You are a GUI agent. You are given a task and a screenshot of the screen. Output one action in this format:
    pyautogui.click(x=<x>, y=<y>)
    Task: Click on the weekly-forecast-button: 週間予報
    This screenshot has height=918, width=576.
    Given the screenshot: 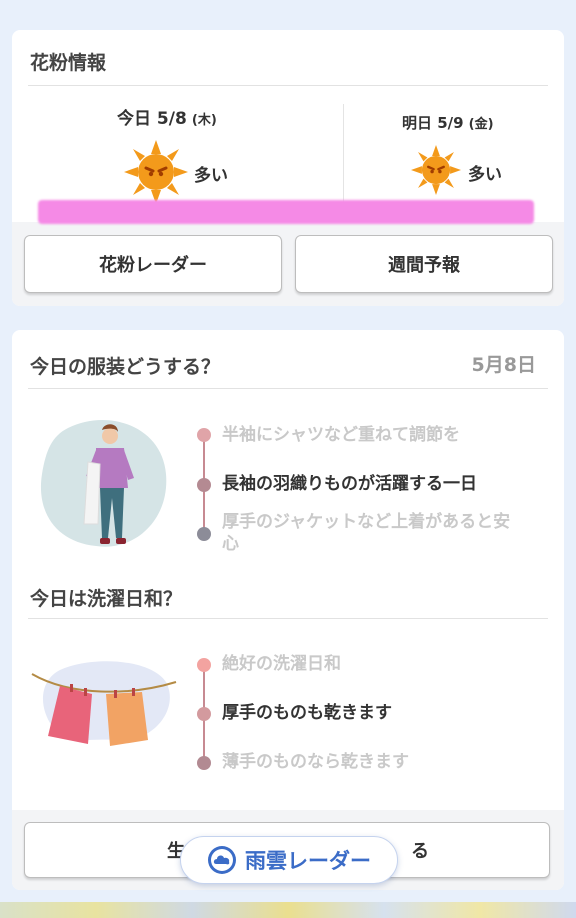 What is the action you would take?
    pyautogui.click(x=424, y=264)
    